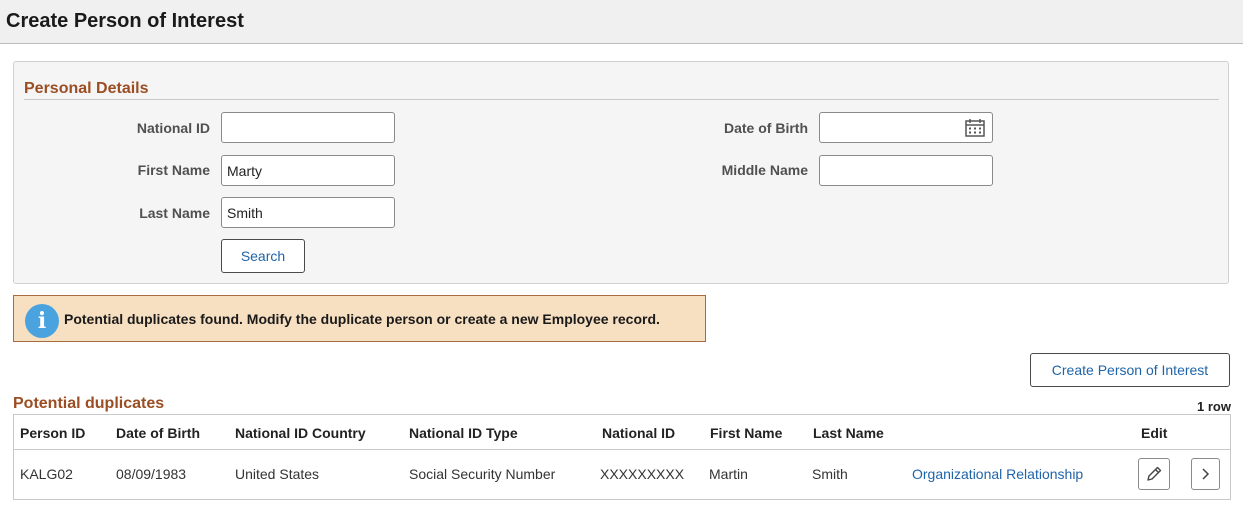 The image size is (1243, 525). Describe the element at coordinates (300, 433) in the screenshot. I see `col-national-id-country: National ID Country` at that location.